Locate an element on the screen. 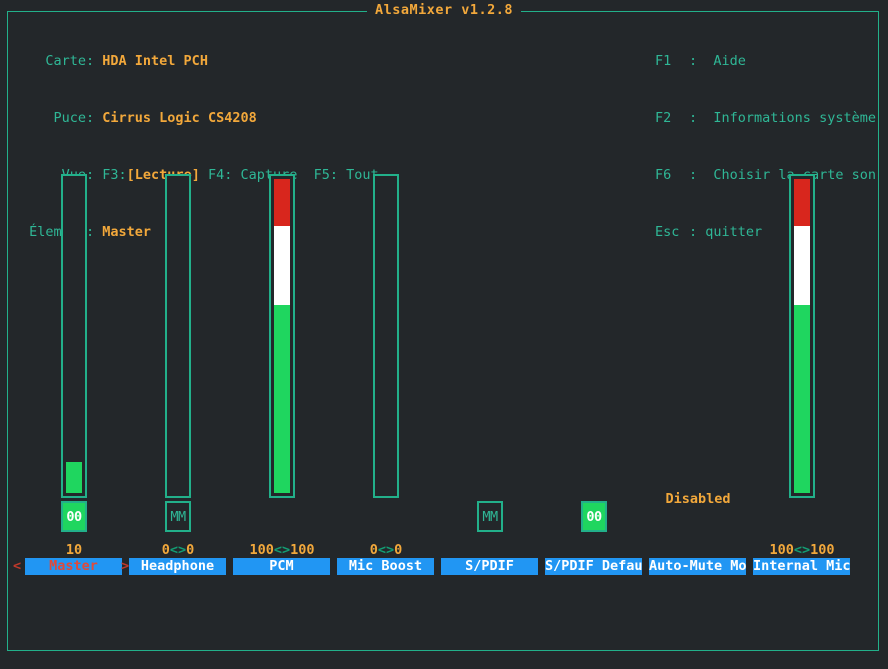 Image resolution: width=888 pixels, height=669 pixels. prev-channel-arrow: < is located at coordinates (17, 566).